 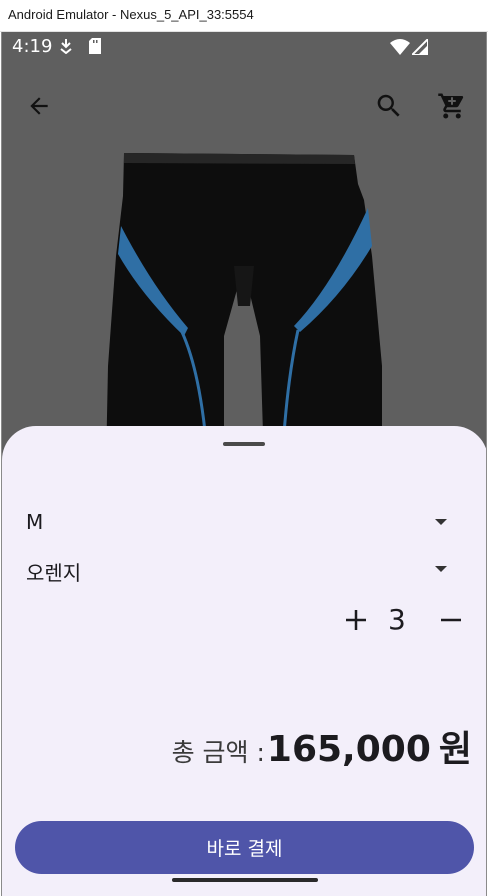 What do you see at coordinates (66, 48) in the screenshot?
I see `download-icon` at bounding box center [66, 48].